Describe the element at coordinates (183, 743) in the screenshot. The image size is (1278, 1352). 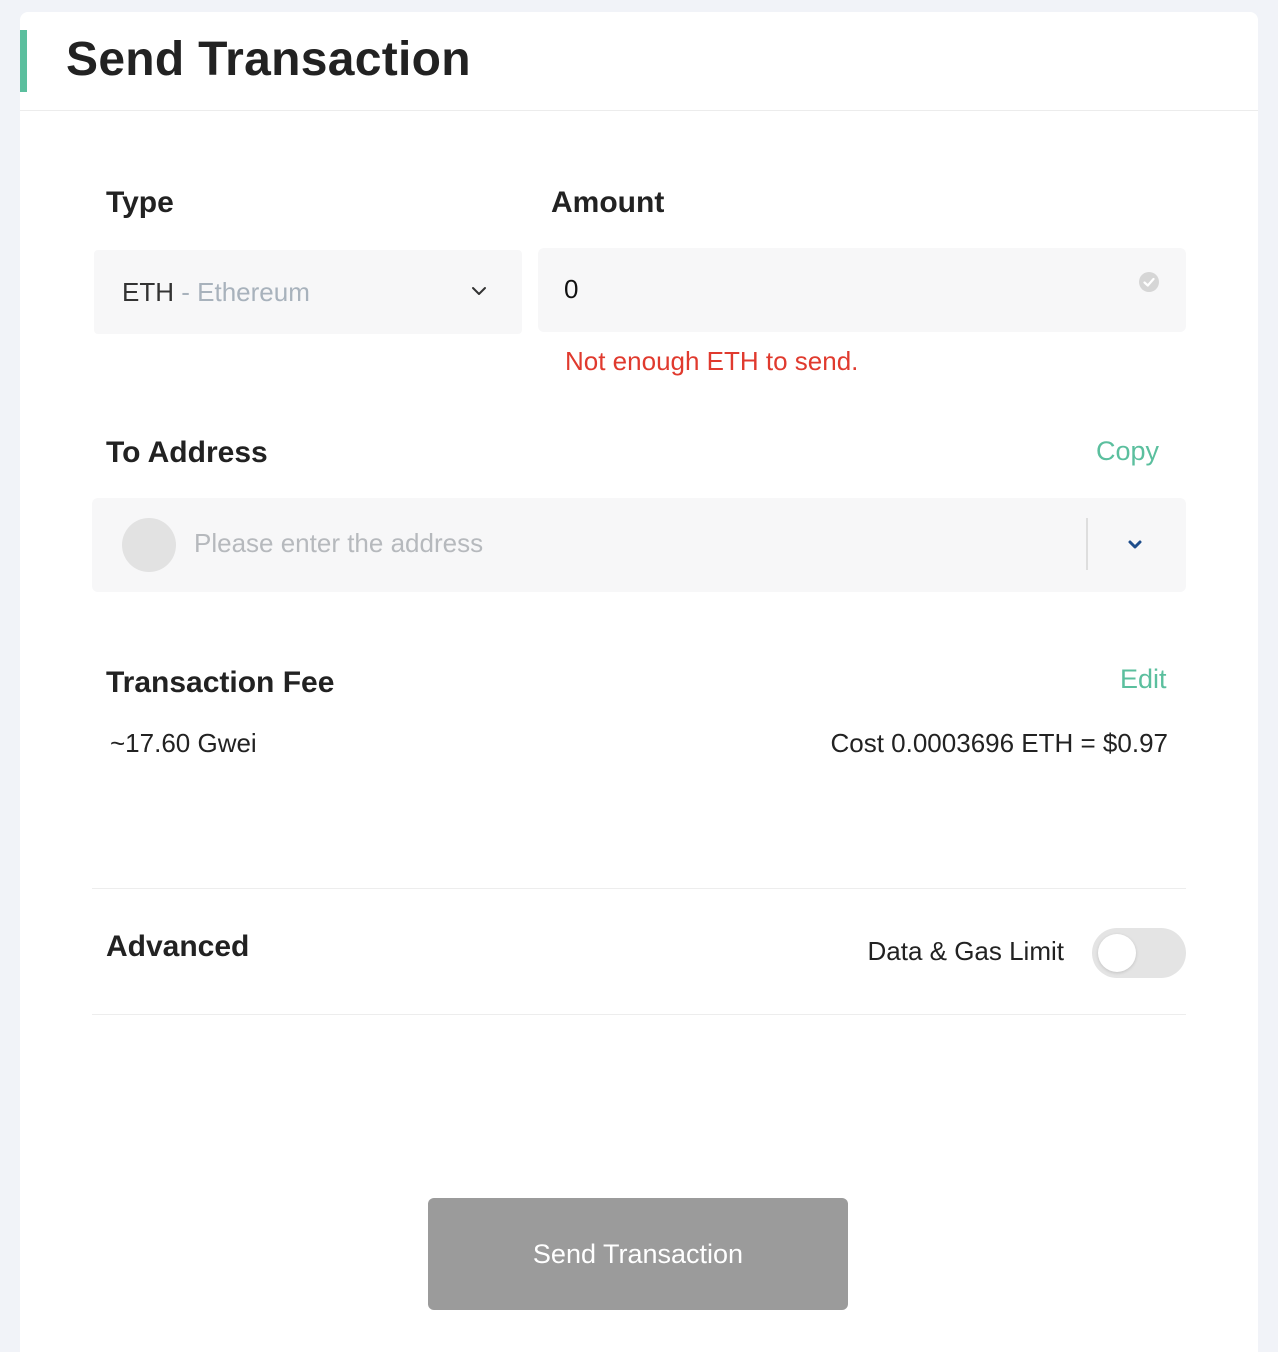
I see `fee-gwei: ~17.60 Gwei` at that location.